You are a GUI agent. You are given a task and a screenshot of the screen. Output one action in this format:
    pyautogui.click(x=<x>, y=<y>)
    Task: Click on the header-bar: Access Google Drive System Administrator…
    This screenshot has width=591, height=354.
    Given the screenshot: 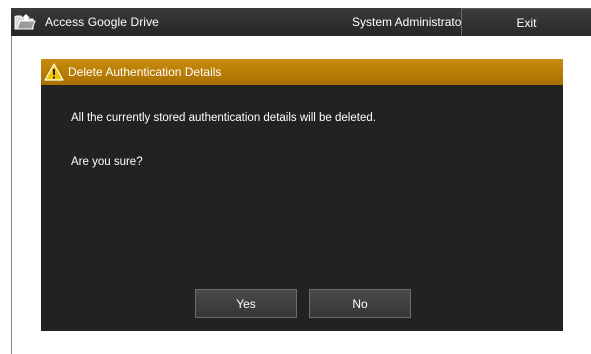 What is the action you would take?
    pyautogui.click(x=301, y=22)
    